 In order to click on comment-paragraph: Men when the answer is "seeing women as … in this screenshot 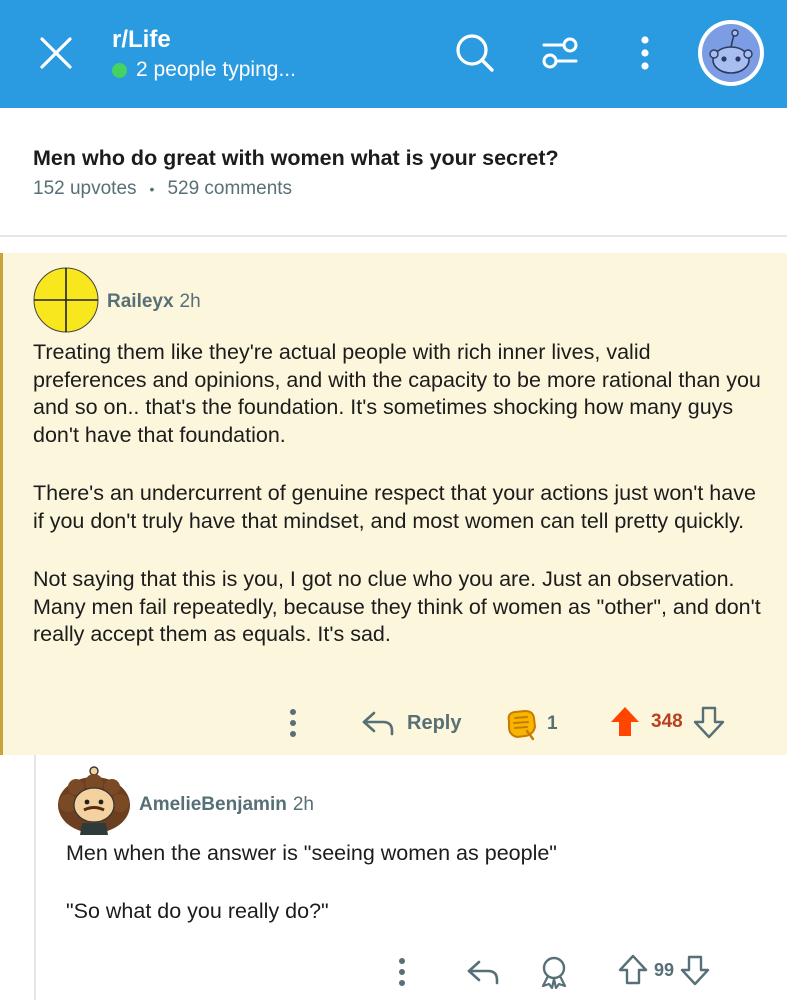, I will do `click(311, 853)`.